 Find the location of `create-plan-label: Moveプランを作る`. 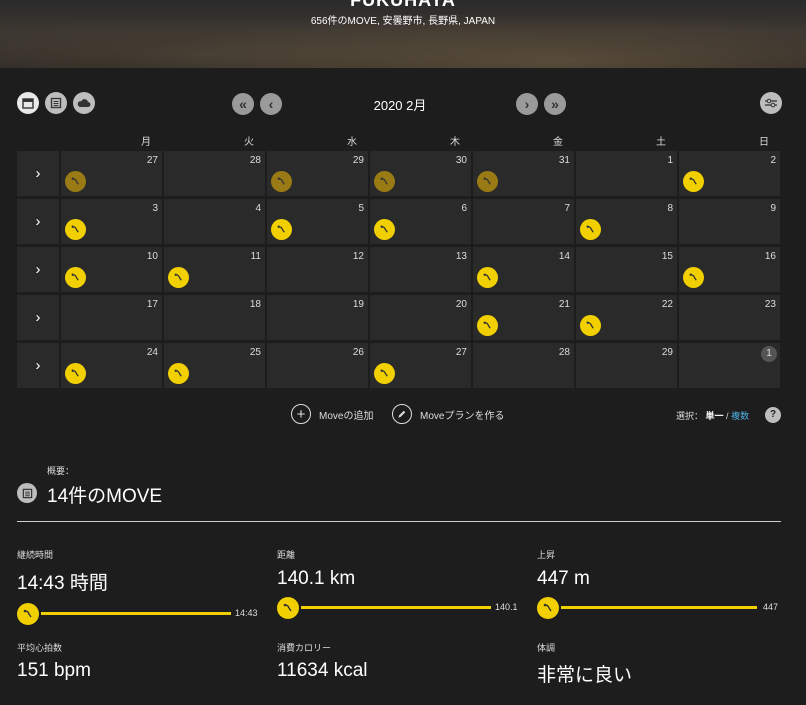

create-plan-label: Moveプランを作る is located at coordinates (462, 416).